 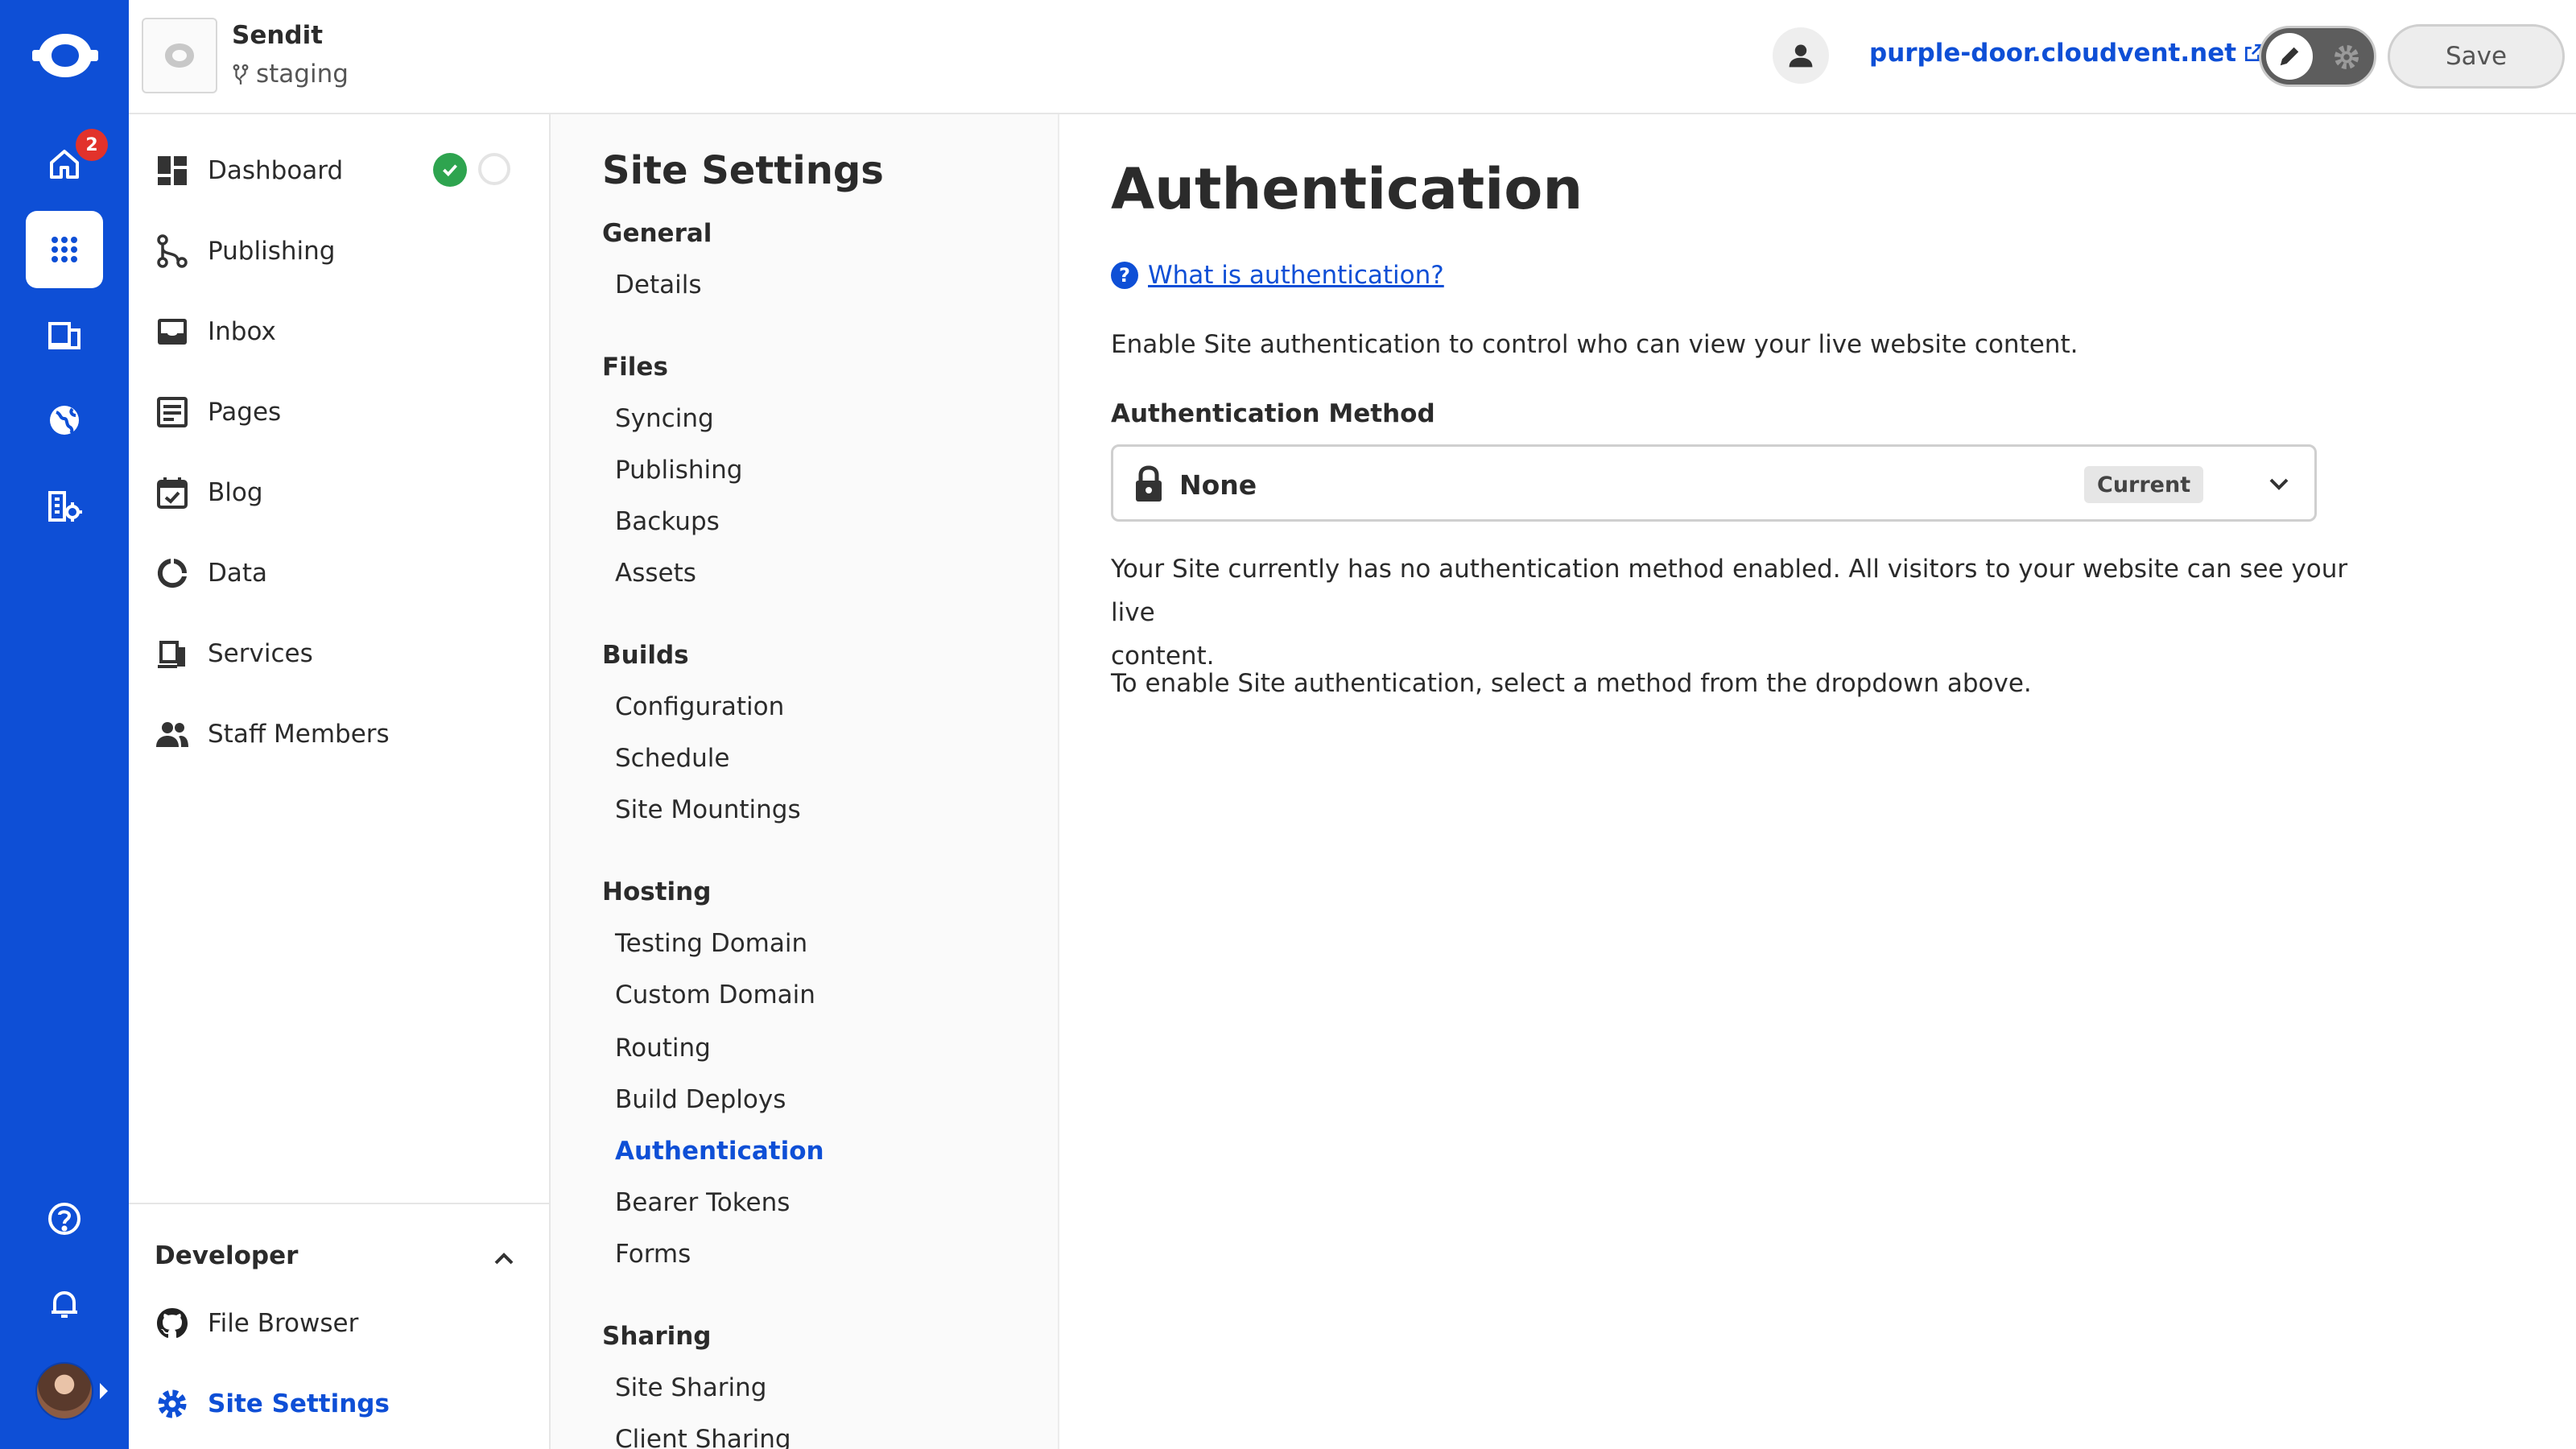 What do you see at coordinates (635, 367) in the screenshot?
I see `subnav-group-files: Files` at bounding box center [635, 367].